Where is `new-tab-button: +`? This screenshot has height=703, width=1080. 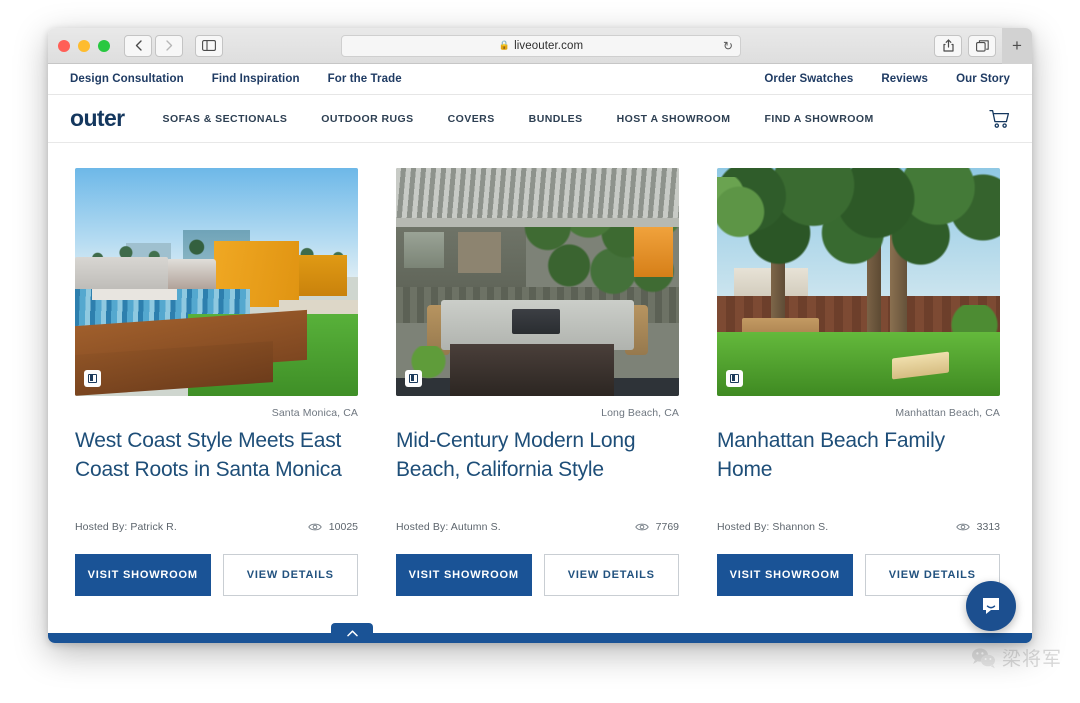
new-tab-button: + is located at coordinates (1017, 46).